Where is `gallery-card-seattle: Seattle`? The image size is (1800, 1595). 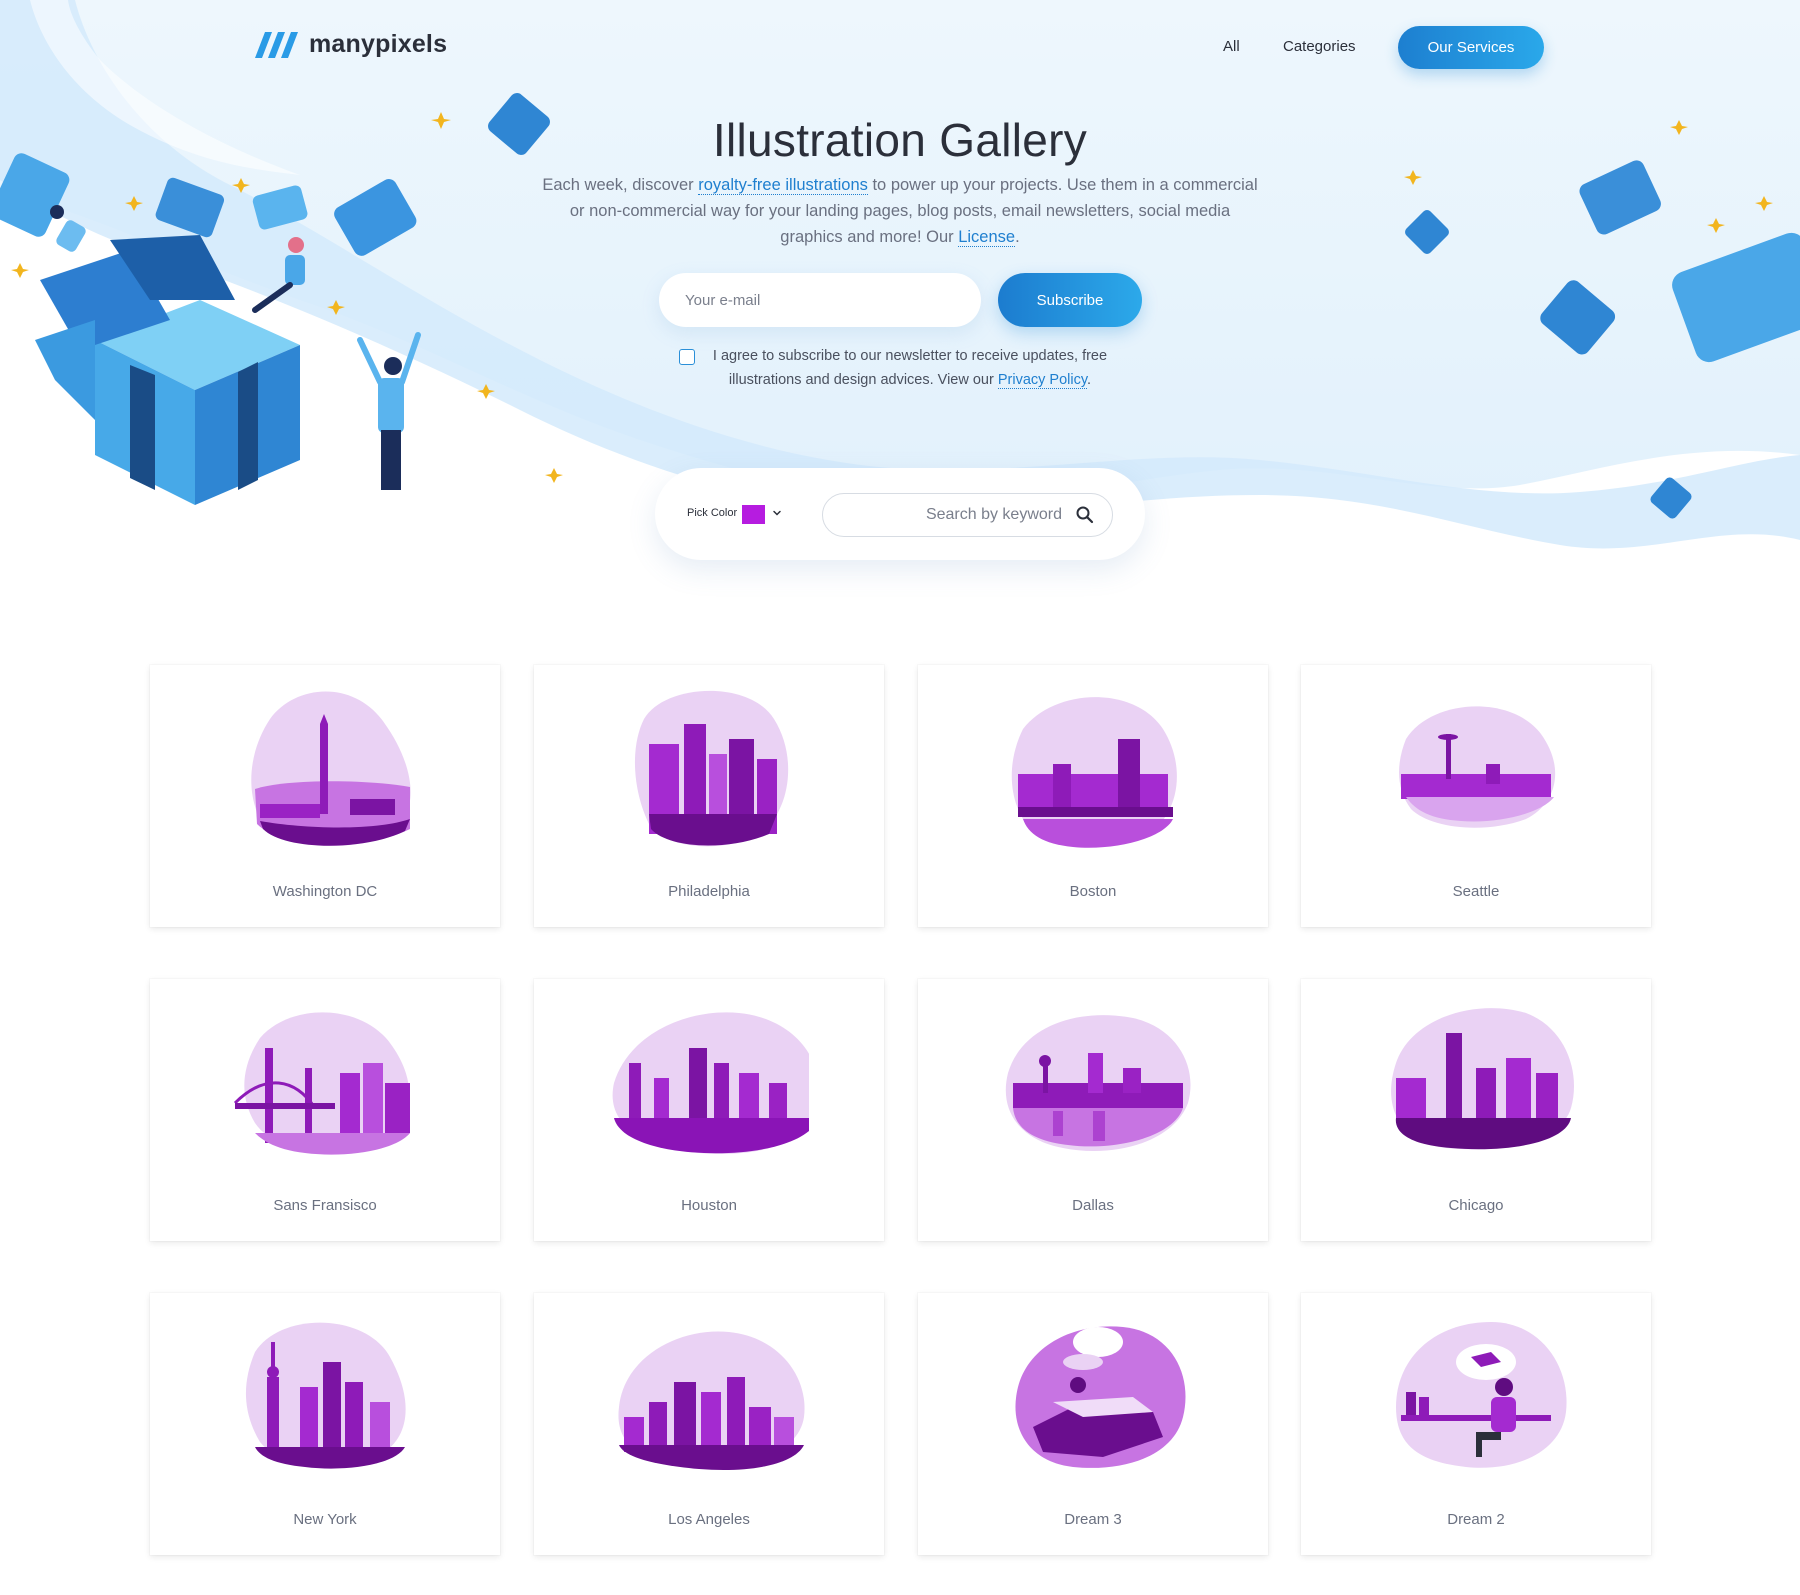 gallery-card-seattle: Seattle is located at coordinates (1476, 796).